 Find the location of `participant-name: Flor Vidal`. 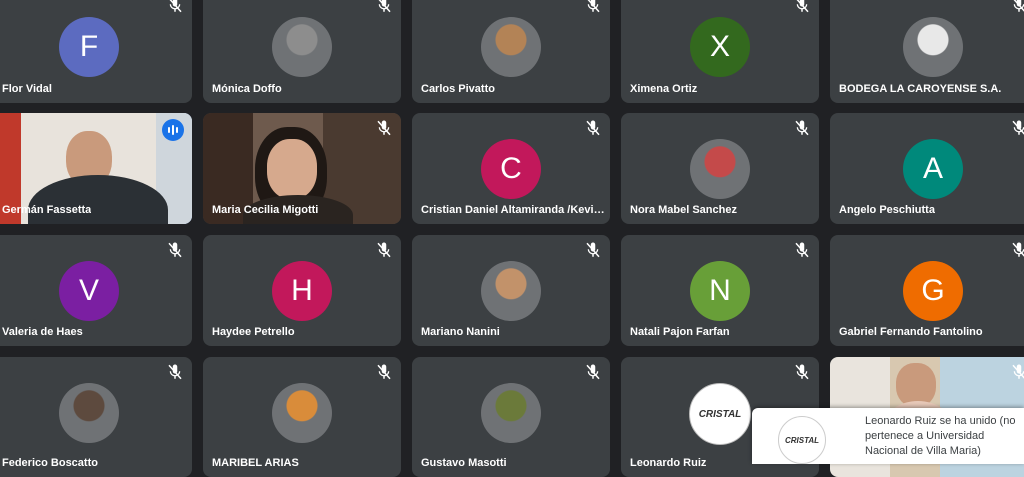

participant-name: Flor Vidal is located at coordinates (27, 89).